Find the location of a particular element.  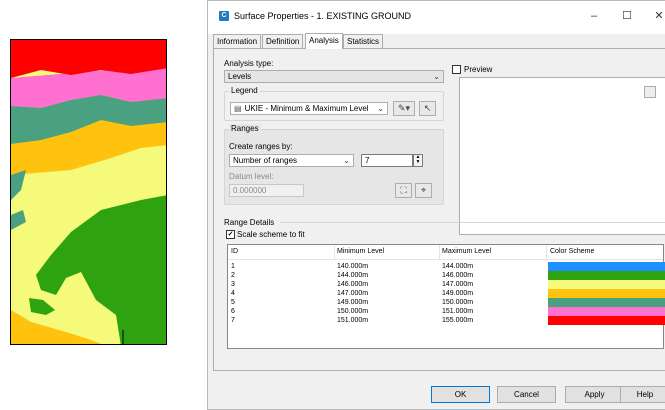

preview-area is located at coordinates (562, 156).